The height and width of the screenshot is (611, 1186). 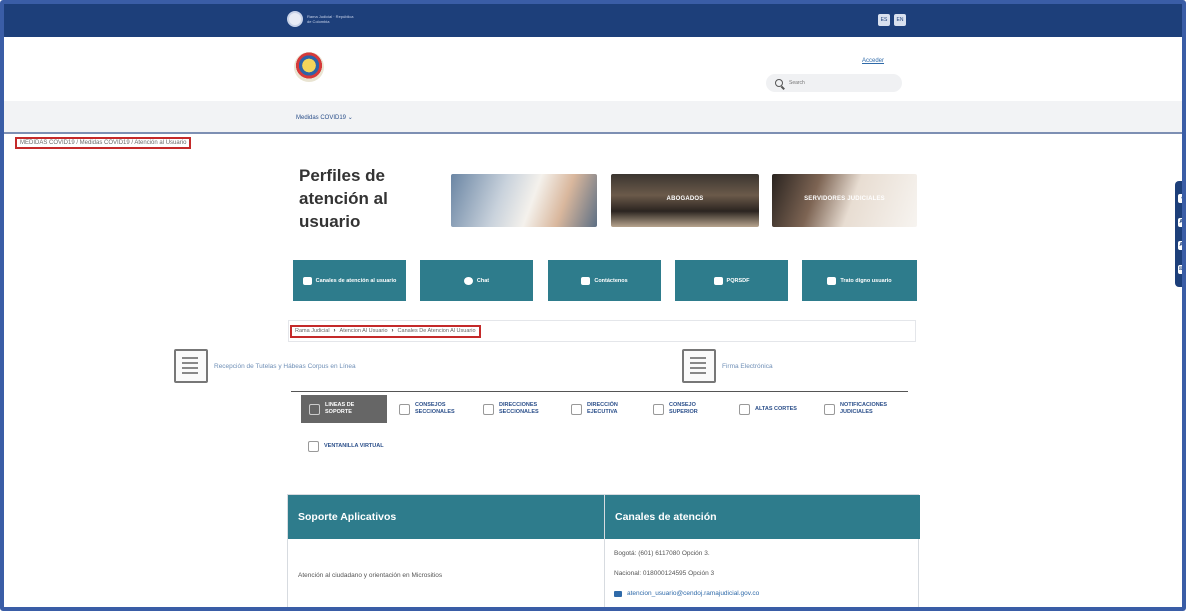 What do you see at coordinates (404, 409) in the screenshot?
I see `building-icon` at bounding box center [404, 409].